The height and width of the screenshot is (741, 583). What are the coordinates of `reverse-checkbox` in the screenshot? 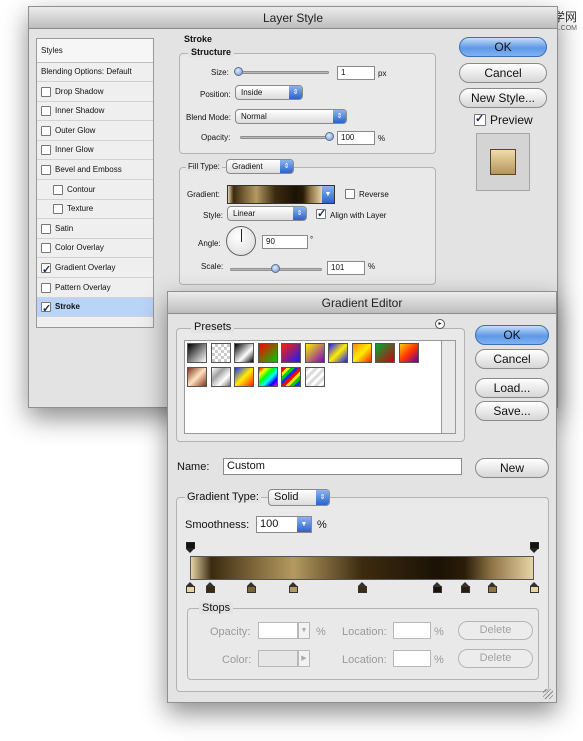 It's located at (350, 194).